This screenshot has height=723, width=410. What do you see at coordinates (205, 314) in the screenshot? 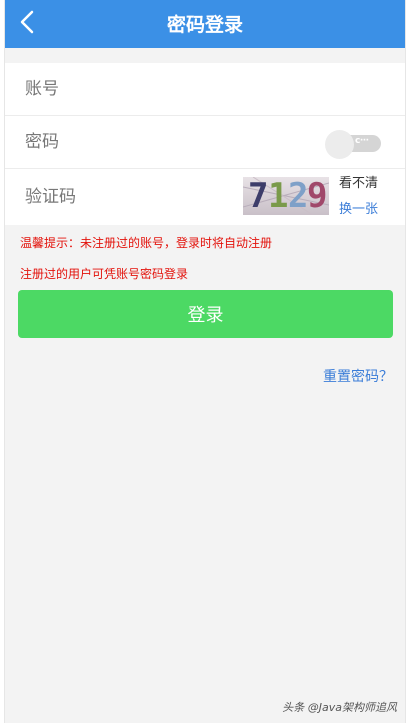
I see `login-button: 登录` at bounding box center [205, 314].